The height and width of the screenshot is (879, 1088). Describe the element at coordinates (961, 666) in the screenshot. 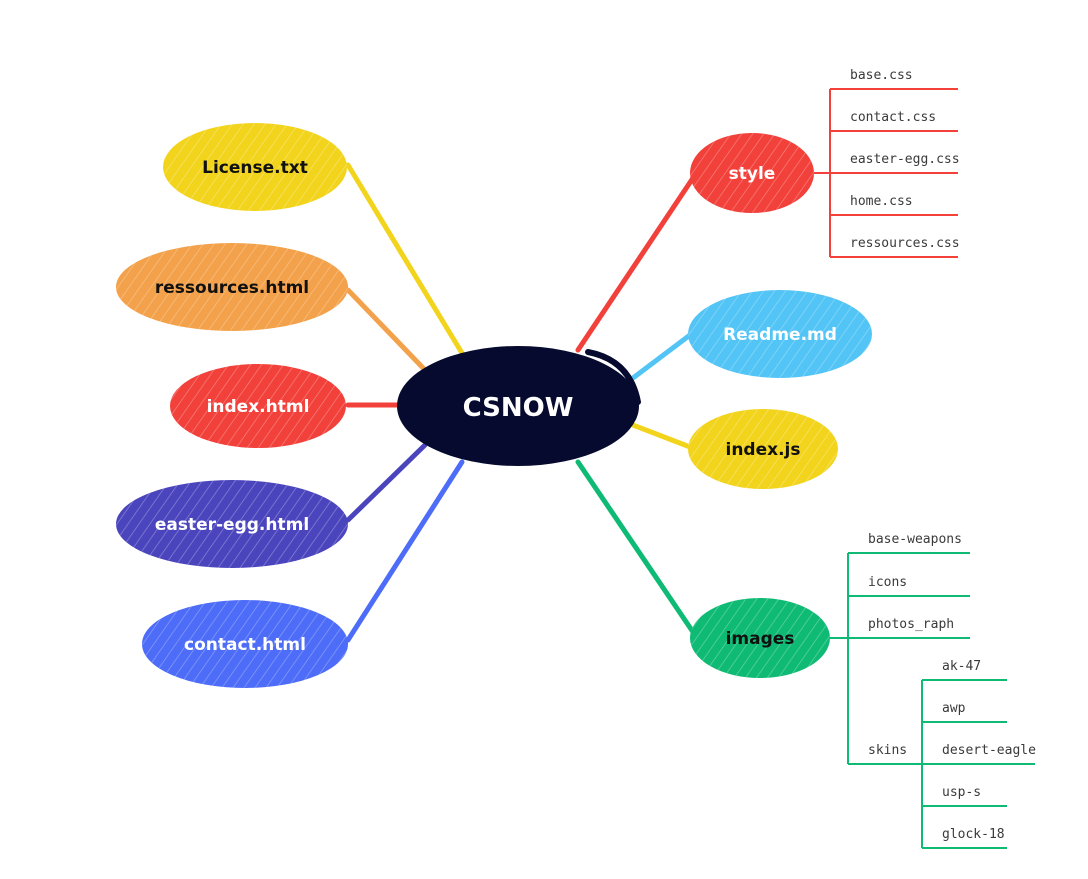

I see `leaf-label: ak-47` at that location.